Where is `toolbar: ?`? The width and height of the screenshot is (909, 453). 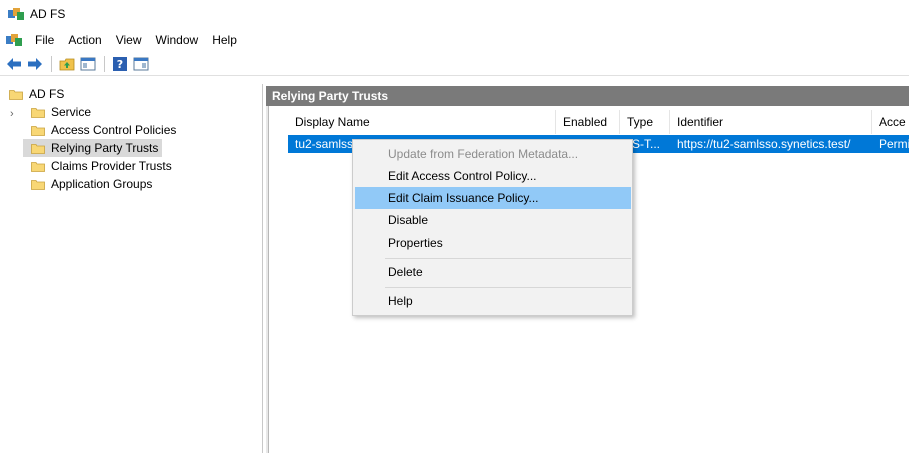 toolbar: ? is located at coordinates (454, 64).